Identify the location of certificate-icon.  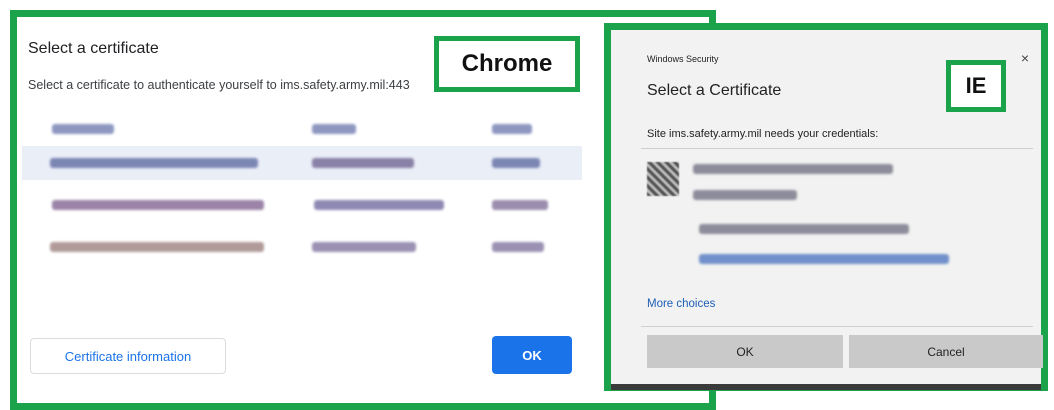
(663, 179).